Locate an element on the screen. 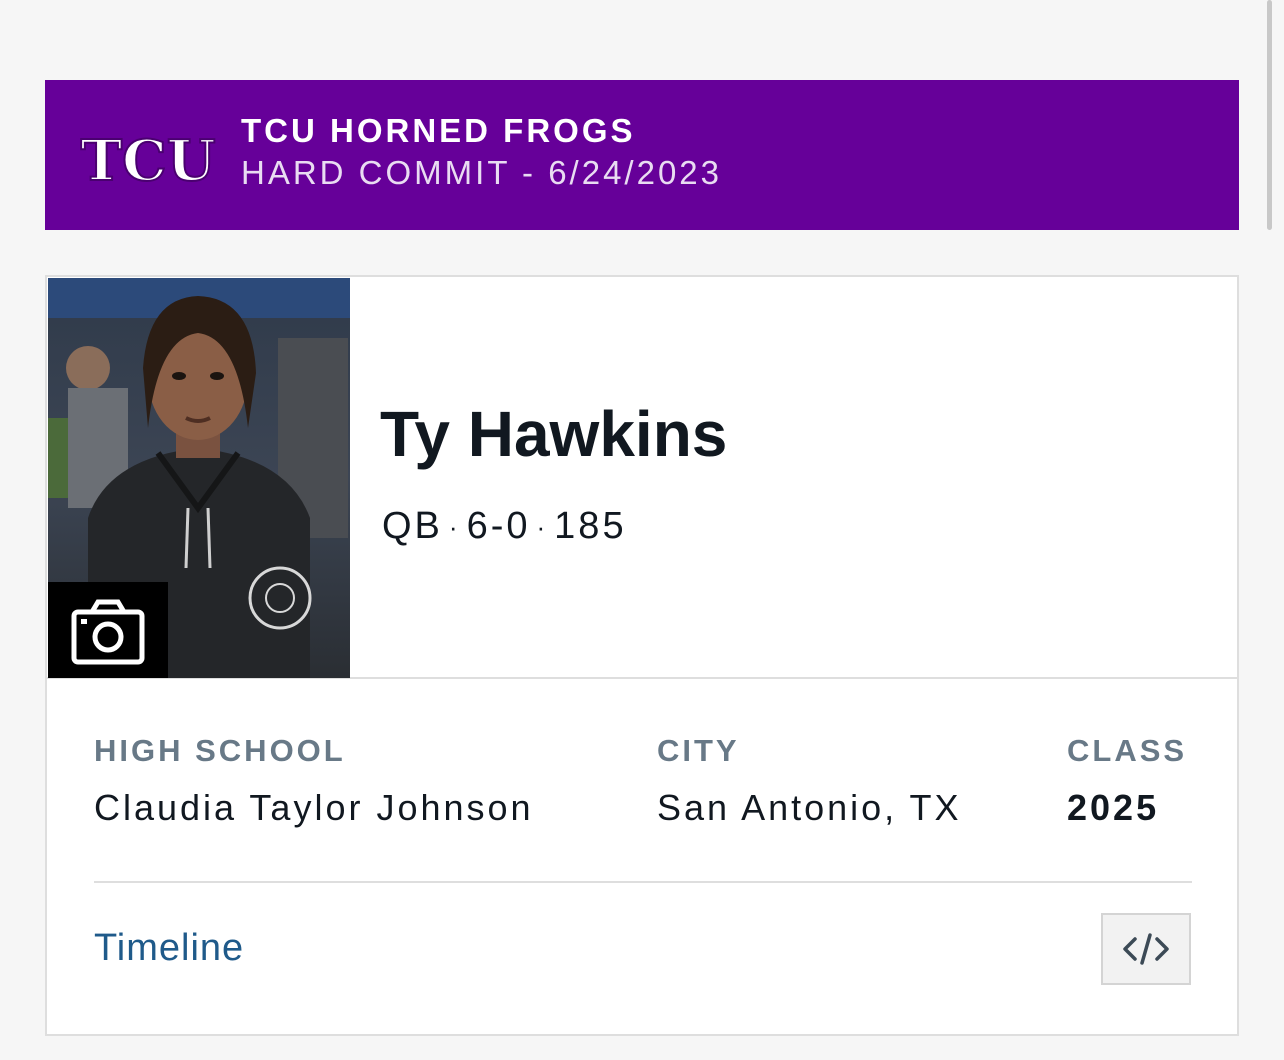  tcu-logo-text: TCU is located at coordinates (147, 161).